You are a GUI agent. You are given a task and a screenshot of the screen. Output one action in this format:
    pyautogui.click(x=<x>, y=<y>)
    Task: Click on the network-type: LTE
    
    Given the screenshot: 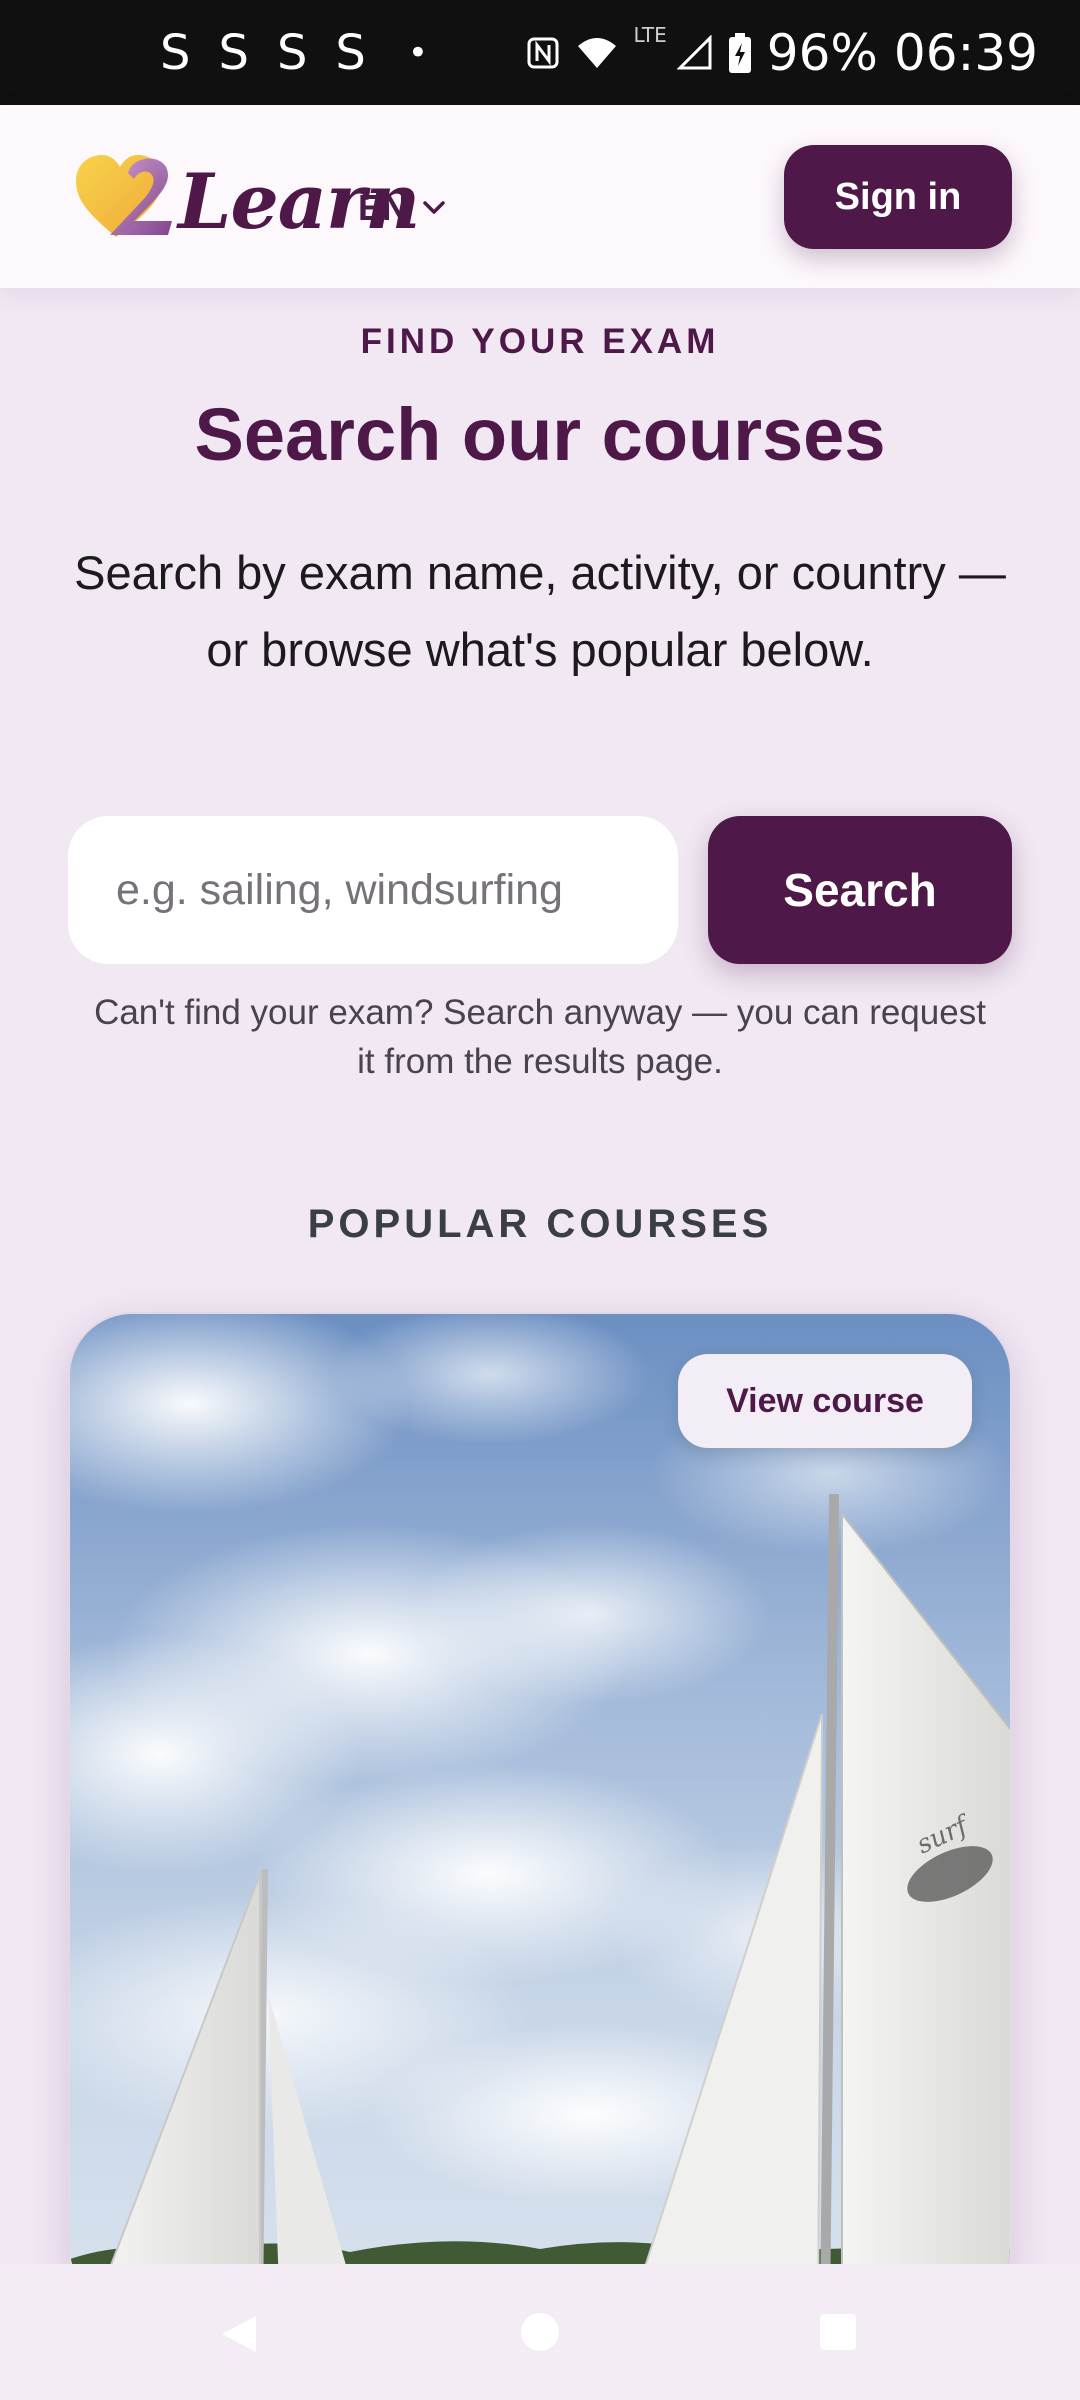 What is the action you would take?
    pyautogui.click(x=650, y=34)
    